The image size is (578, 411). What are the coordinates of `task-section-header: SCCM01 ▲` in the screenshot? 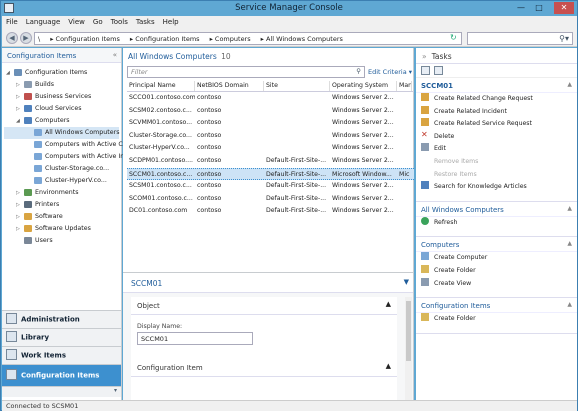 It's located at (496, 86).